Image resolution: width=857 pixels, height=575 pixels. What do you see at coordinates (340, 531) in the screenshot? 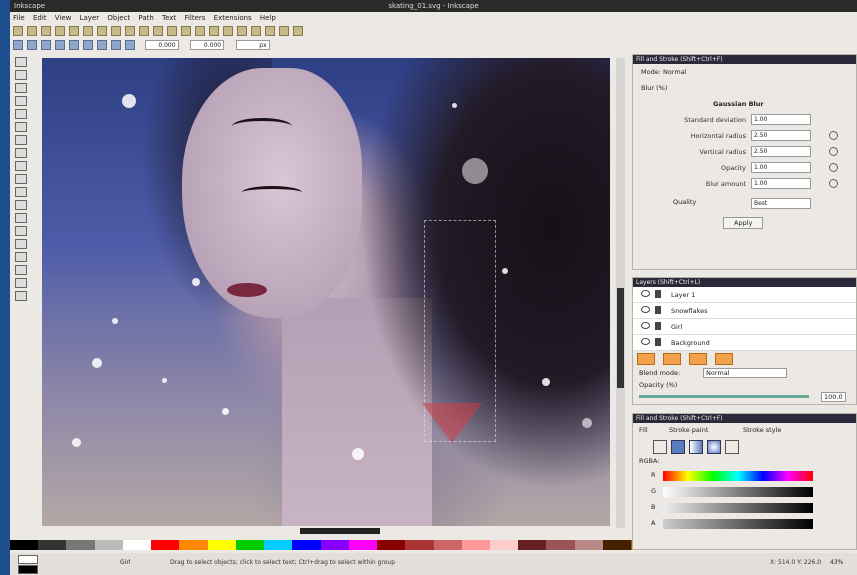
I see `horizontal-scroll-thumb` at bounding box center [340, 531].